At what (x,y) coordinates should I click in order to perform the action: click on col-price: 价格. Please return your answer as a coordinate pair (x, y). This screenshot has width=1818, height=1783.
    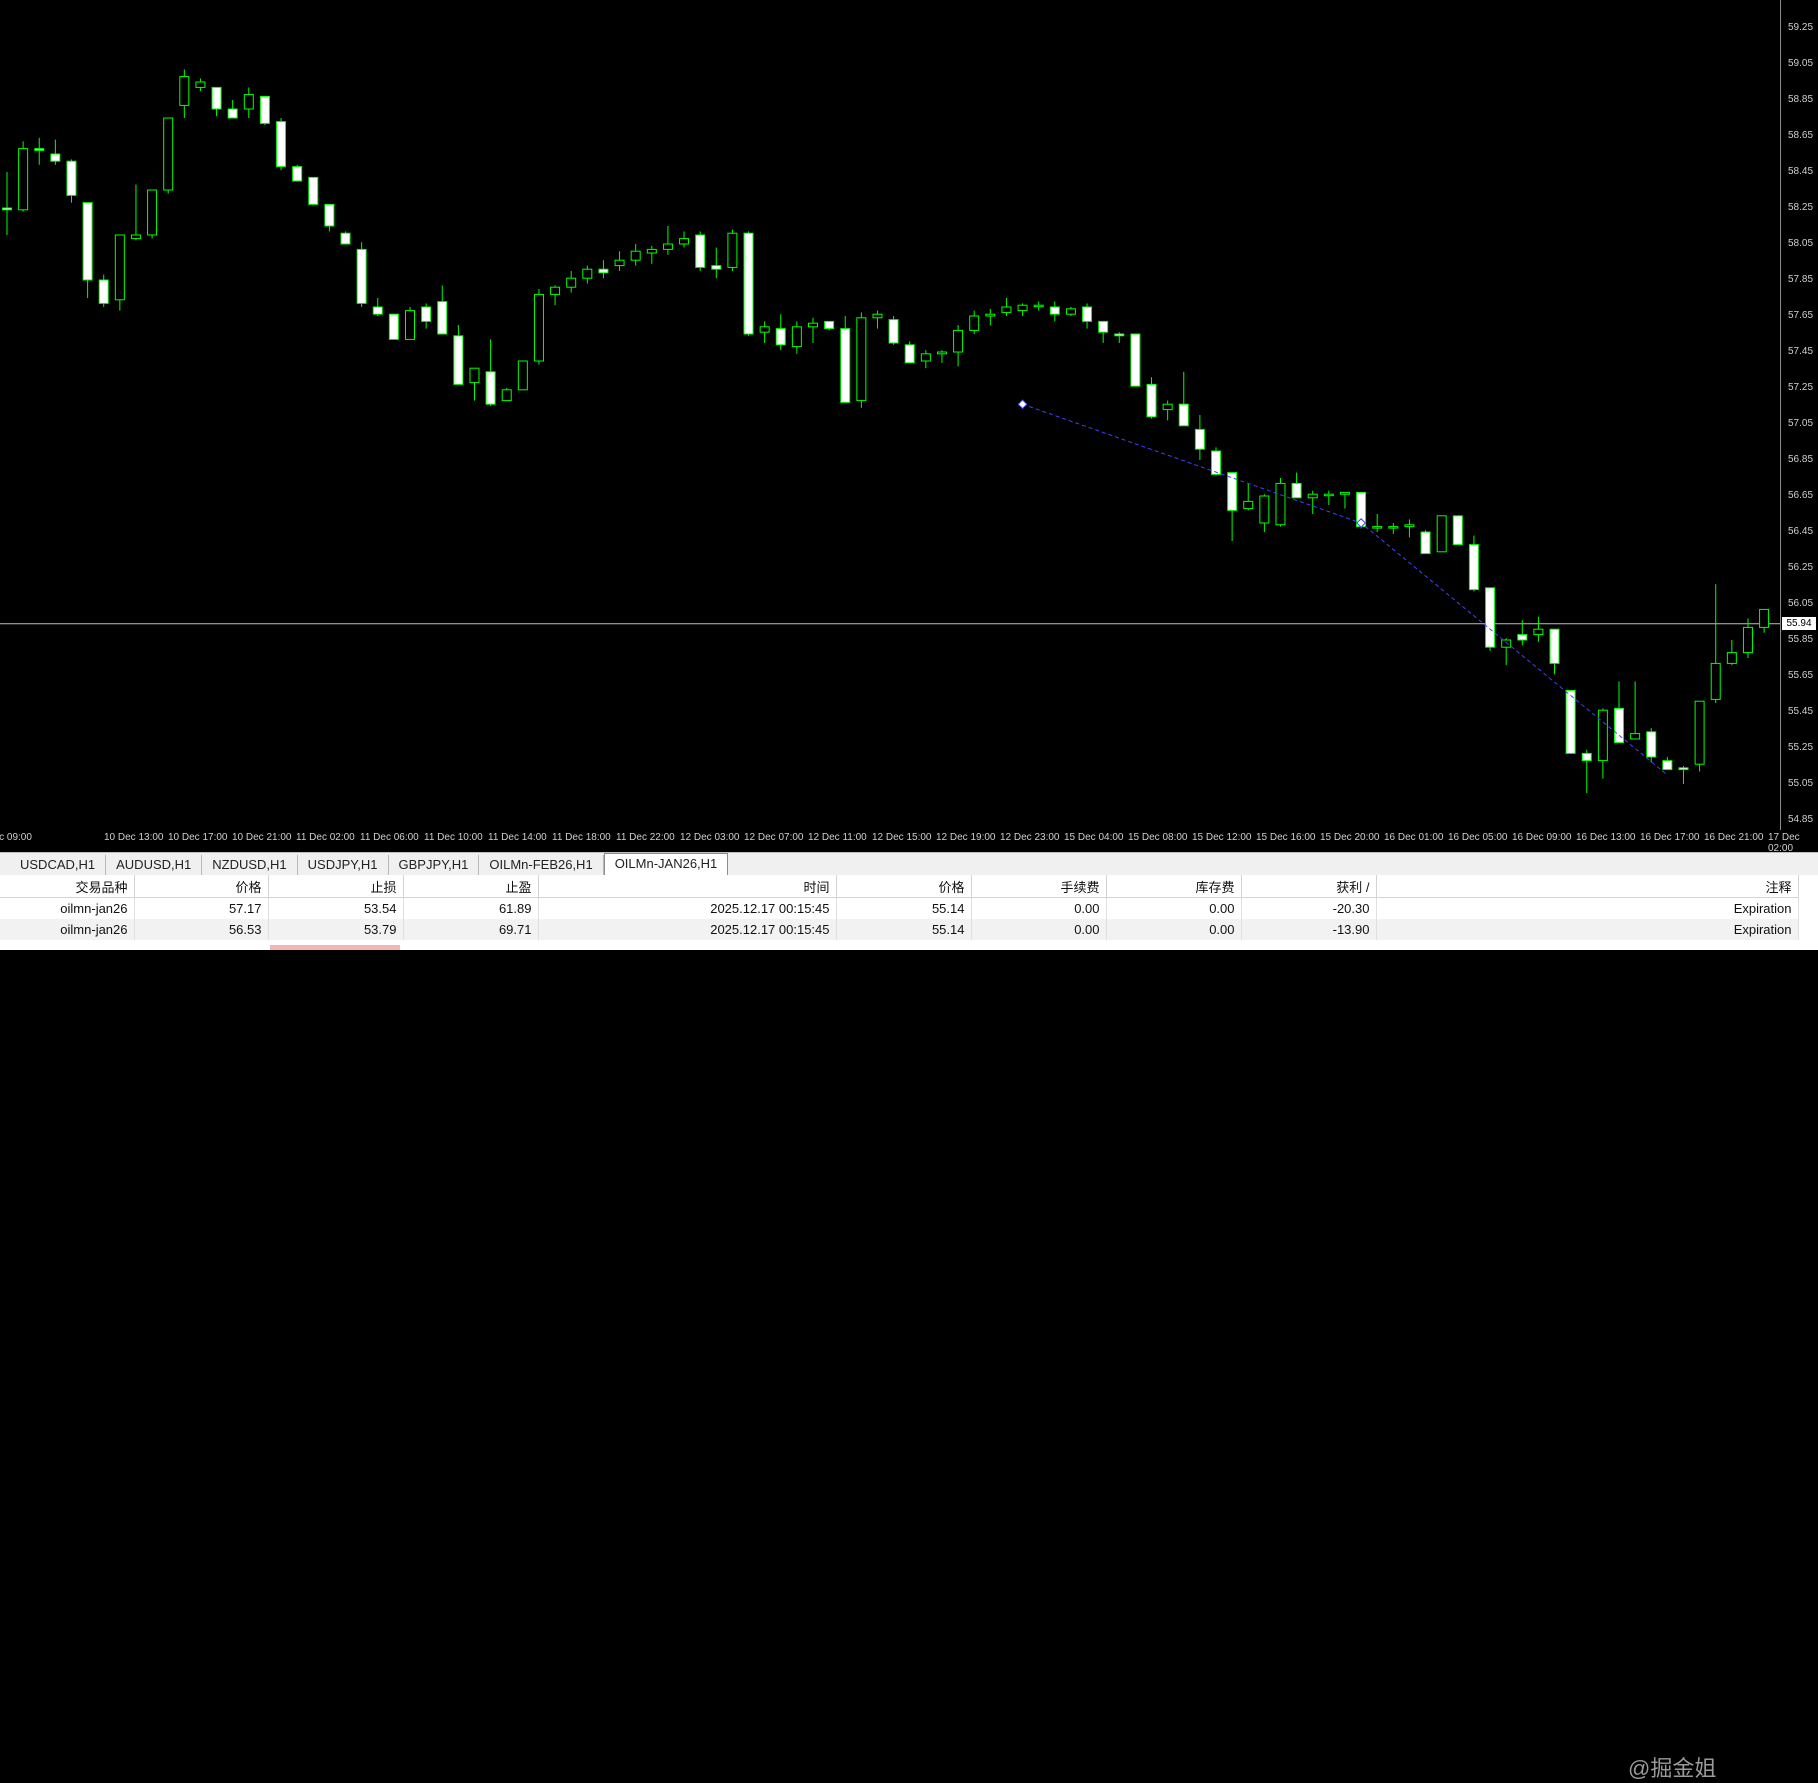
    Looking at the image, I should click on (201, 886).